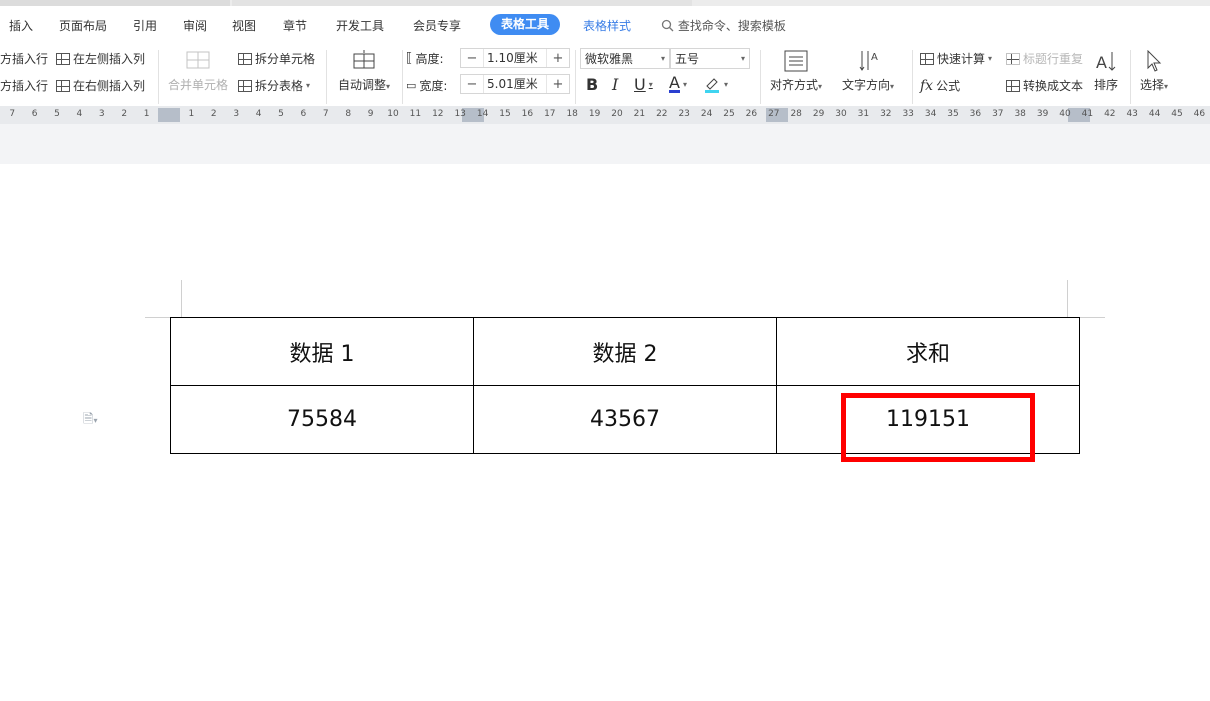 This screenshot has width=1210, height=701. I want to click on merge-cells-icon, so click(198, 61).